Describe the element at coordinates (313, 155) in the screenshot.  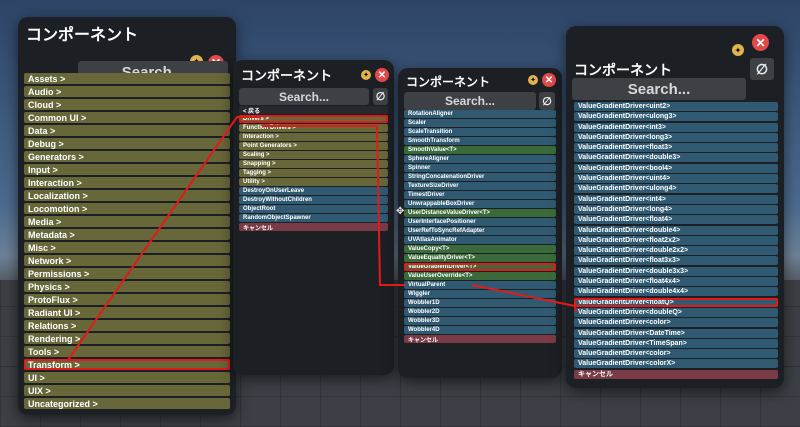
I see `list-item: Scaling >` at that location.